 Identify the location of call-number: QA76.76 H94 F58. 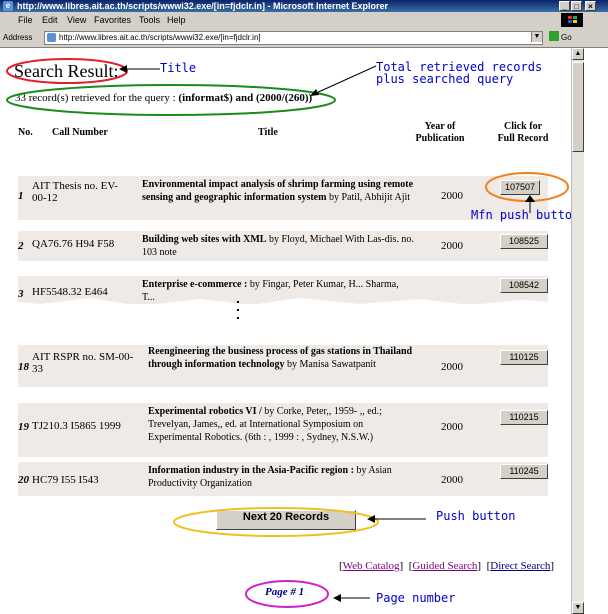
(73, 244).